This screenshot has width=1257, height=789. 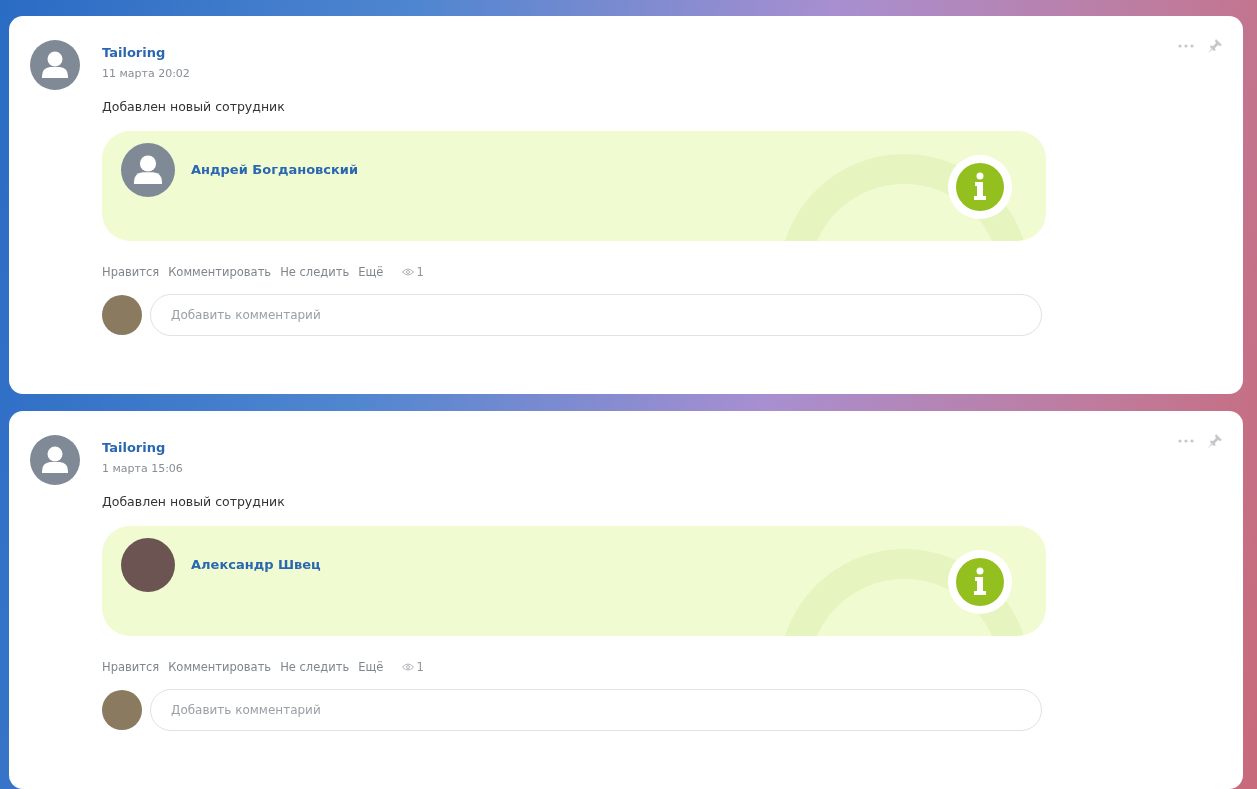 What do you see at coordinates (275, 169) in the screenshot?
I see `employee-name-link: Андрей Богдановский` at bounding box center [275, 169].